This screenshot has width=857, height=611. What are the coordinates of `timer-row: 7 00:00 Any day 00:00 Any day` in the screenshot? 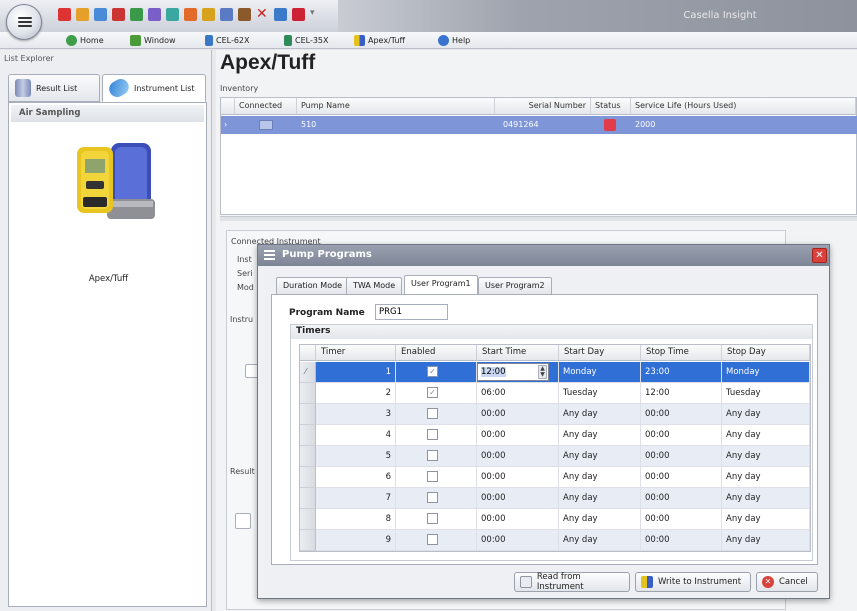 It's located at (555, 498).